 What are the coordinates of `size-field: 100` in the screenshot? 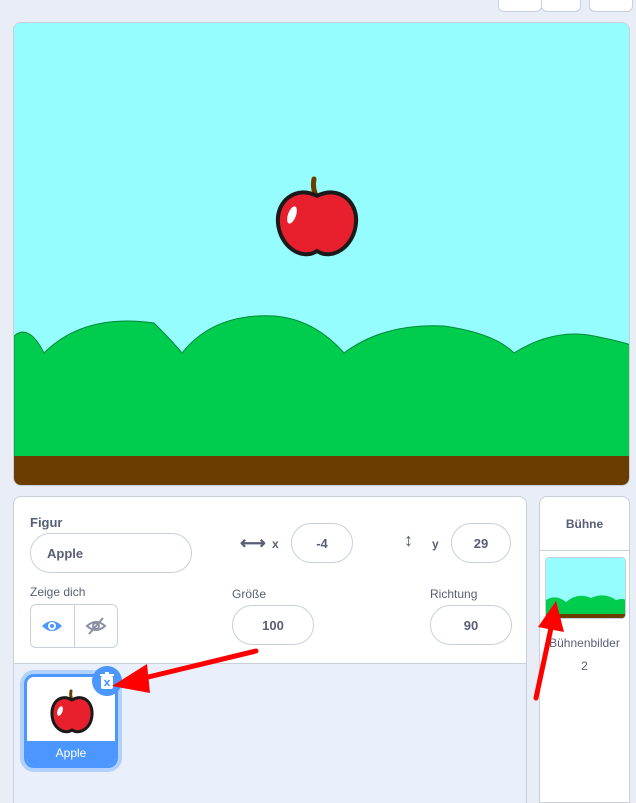 It's located at (273, 625).